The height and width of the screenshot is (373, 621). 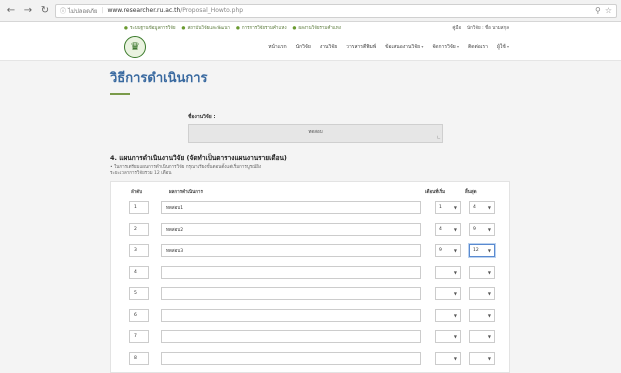 I want to click on end-month-value: 9, so click(x=474, y=229).